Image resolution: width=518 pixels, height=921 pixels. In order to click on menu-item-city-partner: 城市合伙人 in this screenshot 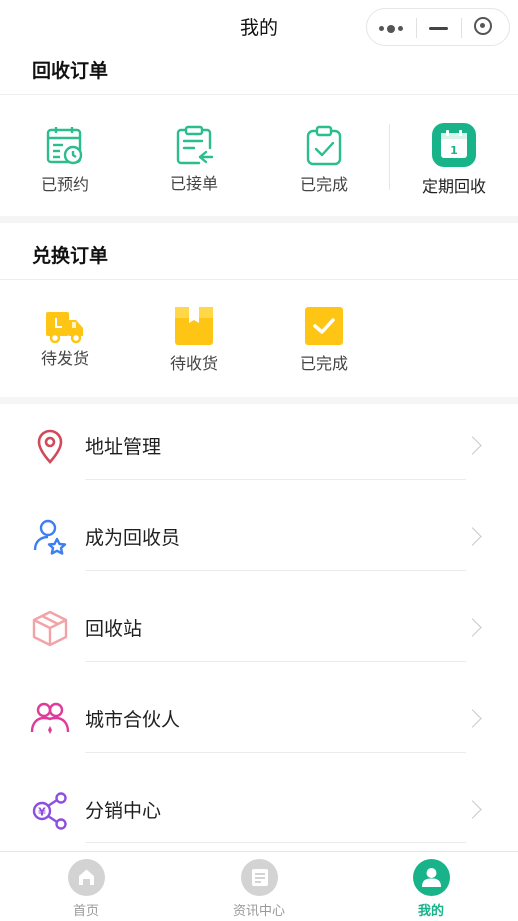, I will do `click(259, 722)`.